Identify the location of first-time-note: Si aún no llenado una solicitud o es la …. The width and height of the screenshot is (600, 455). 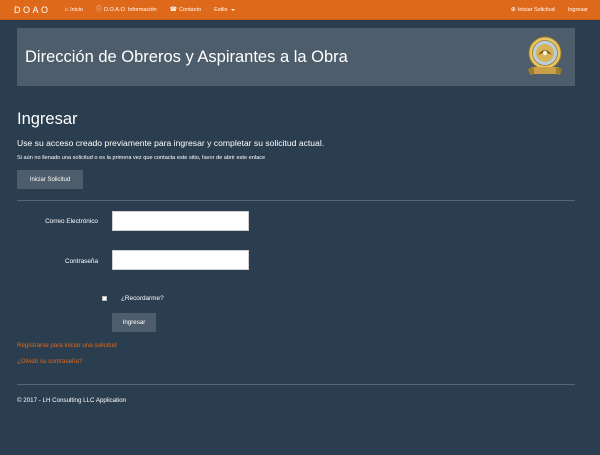
(141, 158).